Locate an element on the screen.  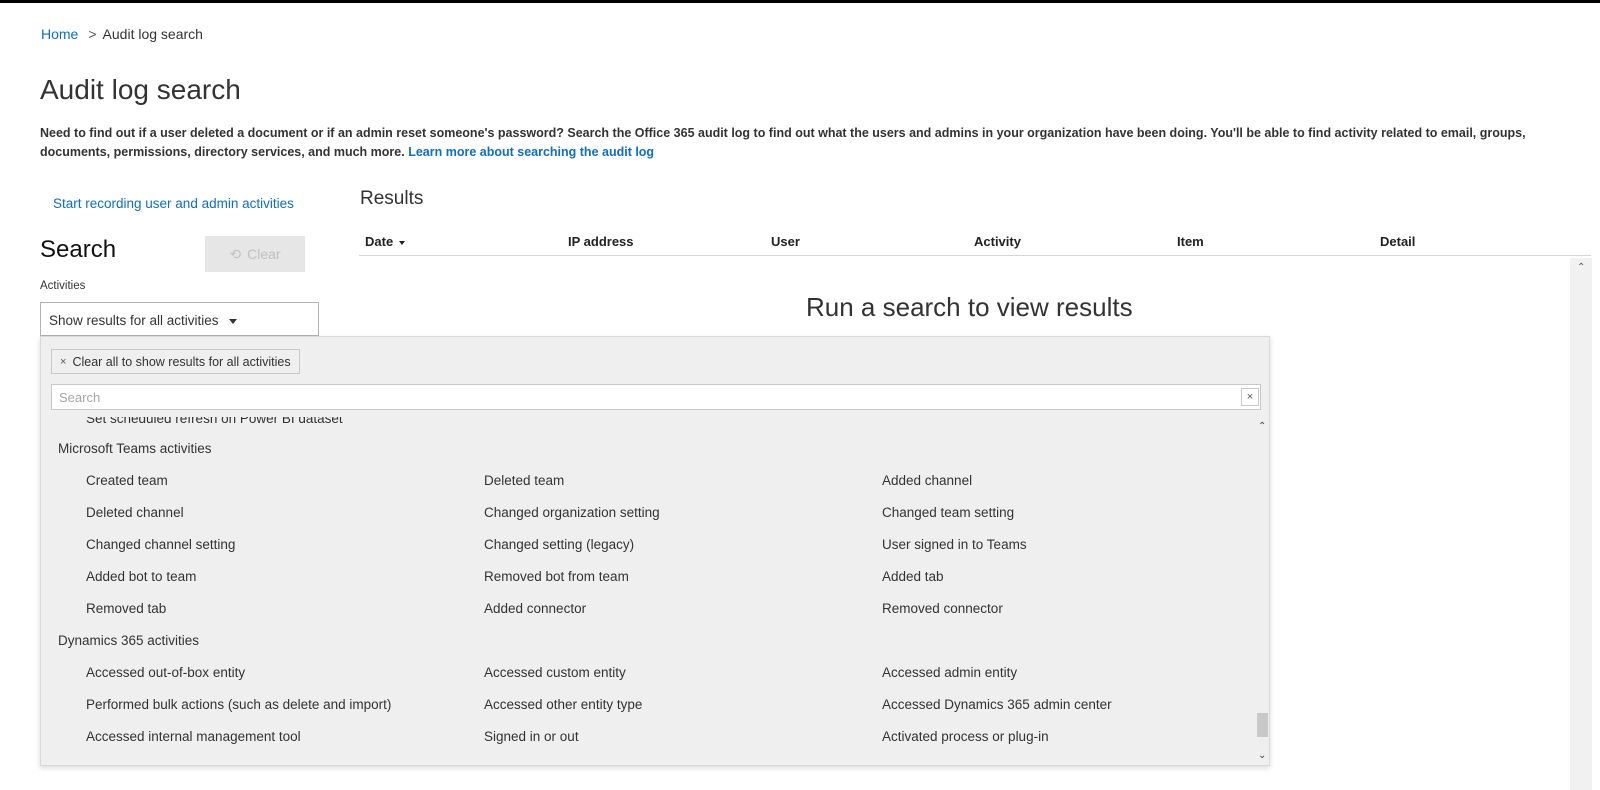
scrollbar-thumb is located at coordinates (1262, 725).